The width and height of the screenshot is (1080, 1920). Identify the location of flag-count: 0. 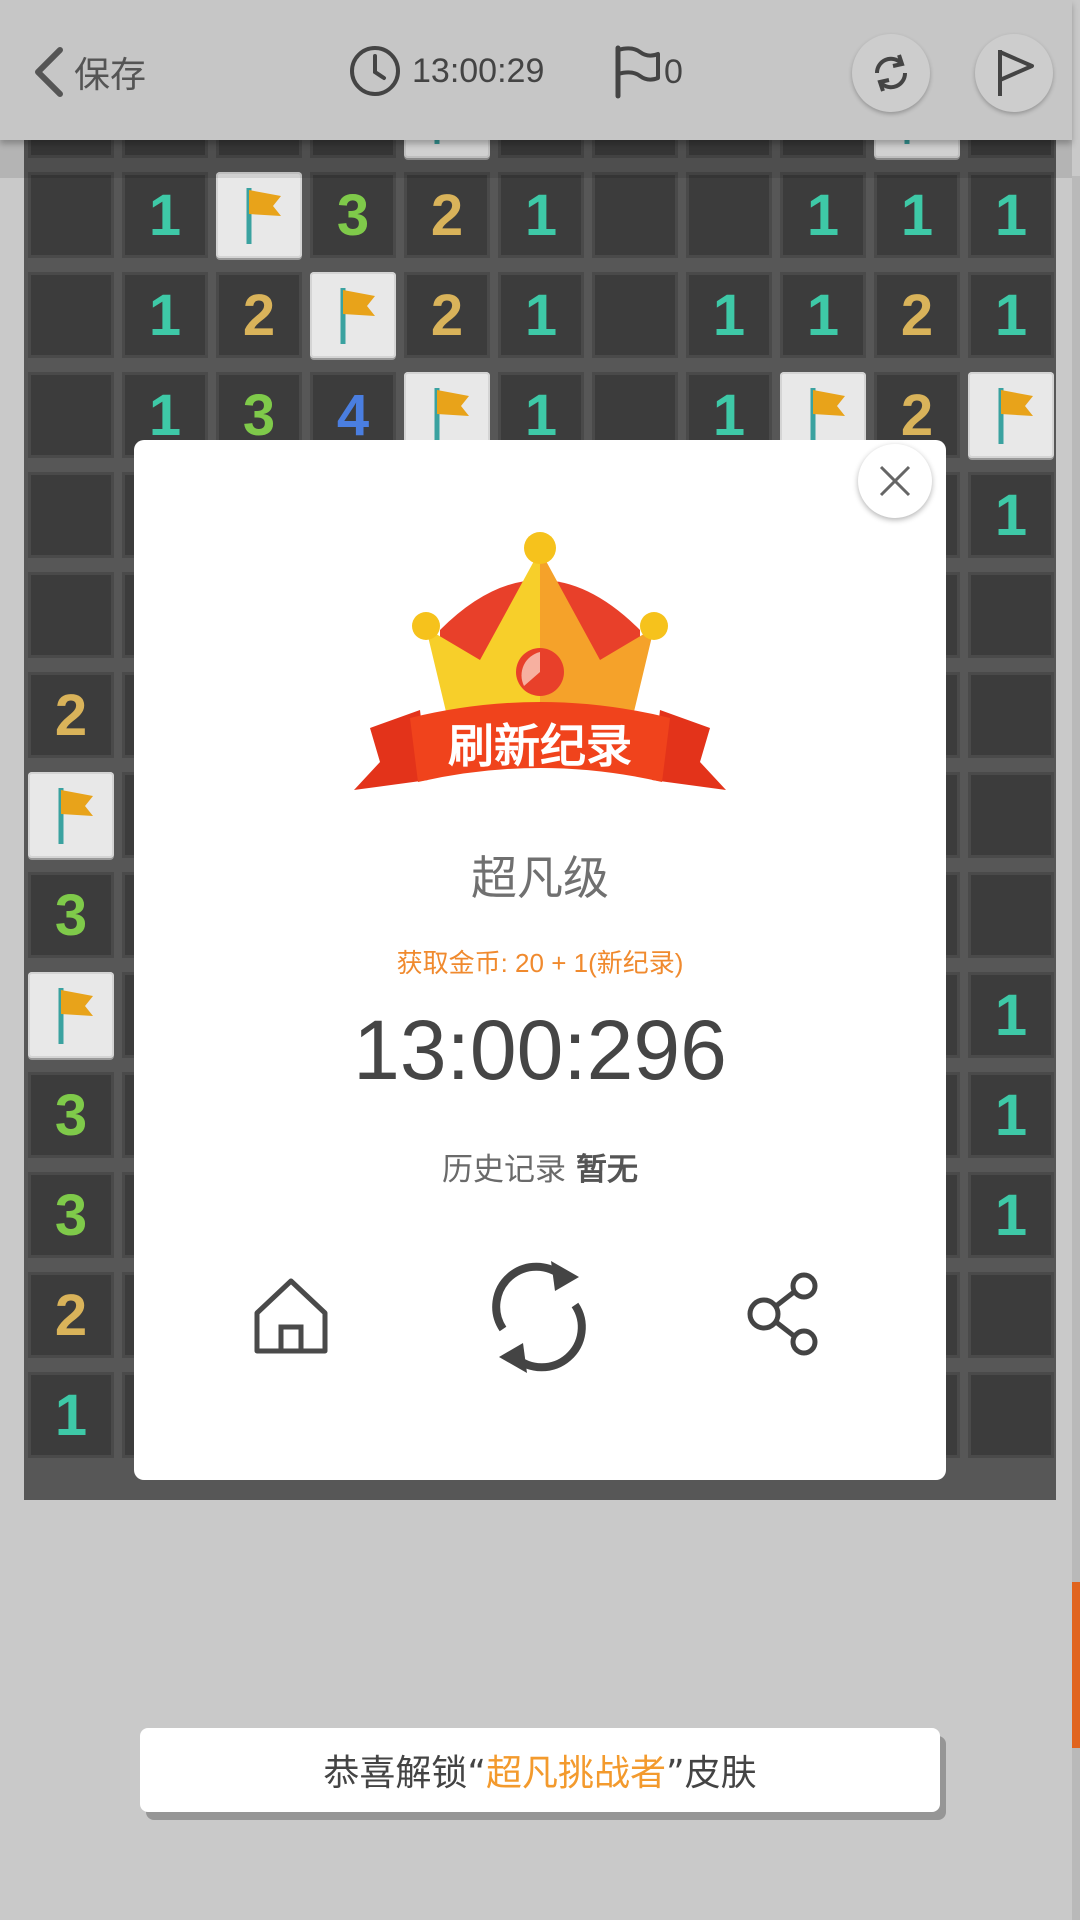
(673, 71).